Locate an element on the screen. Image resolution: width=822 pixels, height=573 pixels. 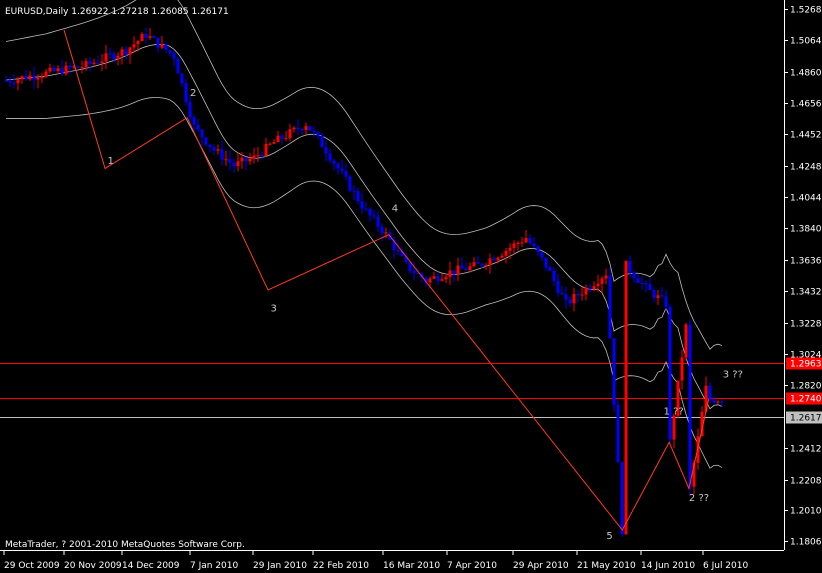
wave-label-3: 4 is located at coordinates (395, 209).